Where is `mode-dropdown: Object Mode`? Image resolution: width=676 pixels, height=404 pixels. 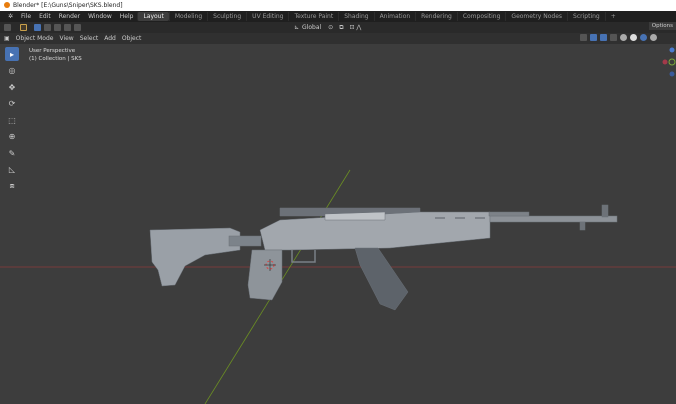
mode-dropdown: Object Mode is located at coordinates (35, 38).